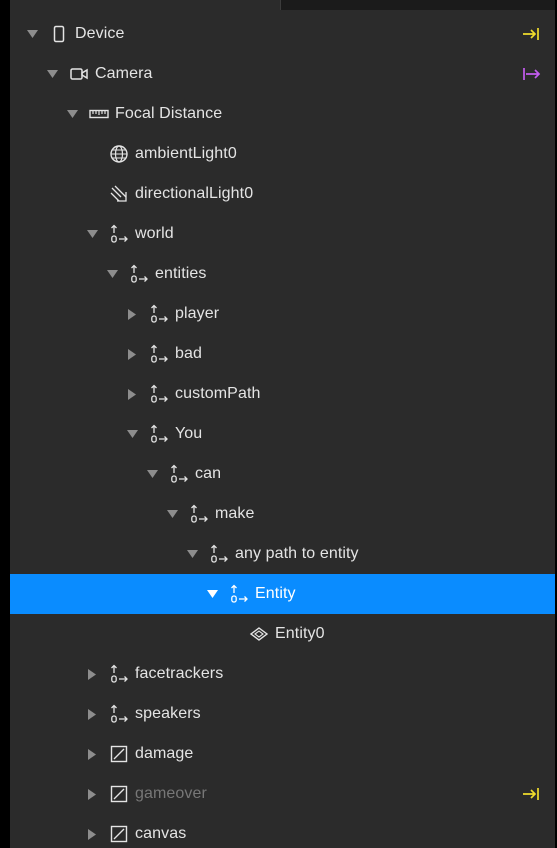  What do you see at coordinates (531, 74) in the screenshot?
I see `purple-bar-arrow-icon` at bounding box center [531, 74].